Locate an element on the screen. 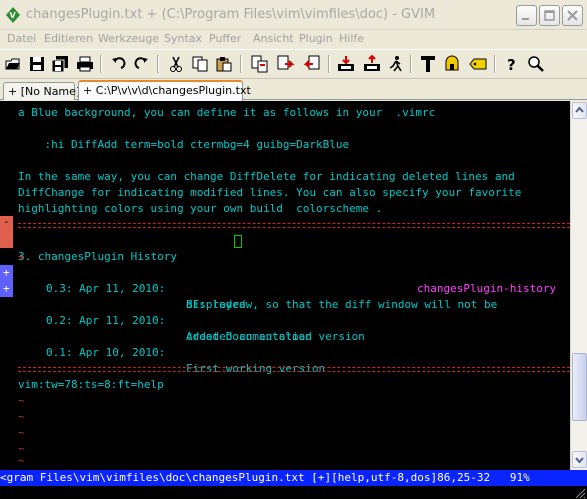 The width and height of the screenshot is (587, 499). resize-grip-icon is located at coordinates (580, 493).